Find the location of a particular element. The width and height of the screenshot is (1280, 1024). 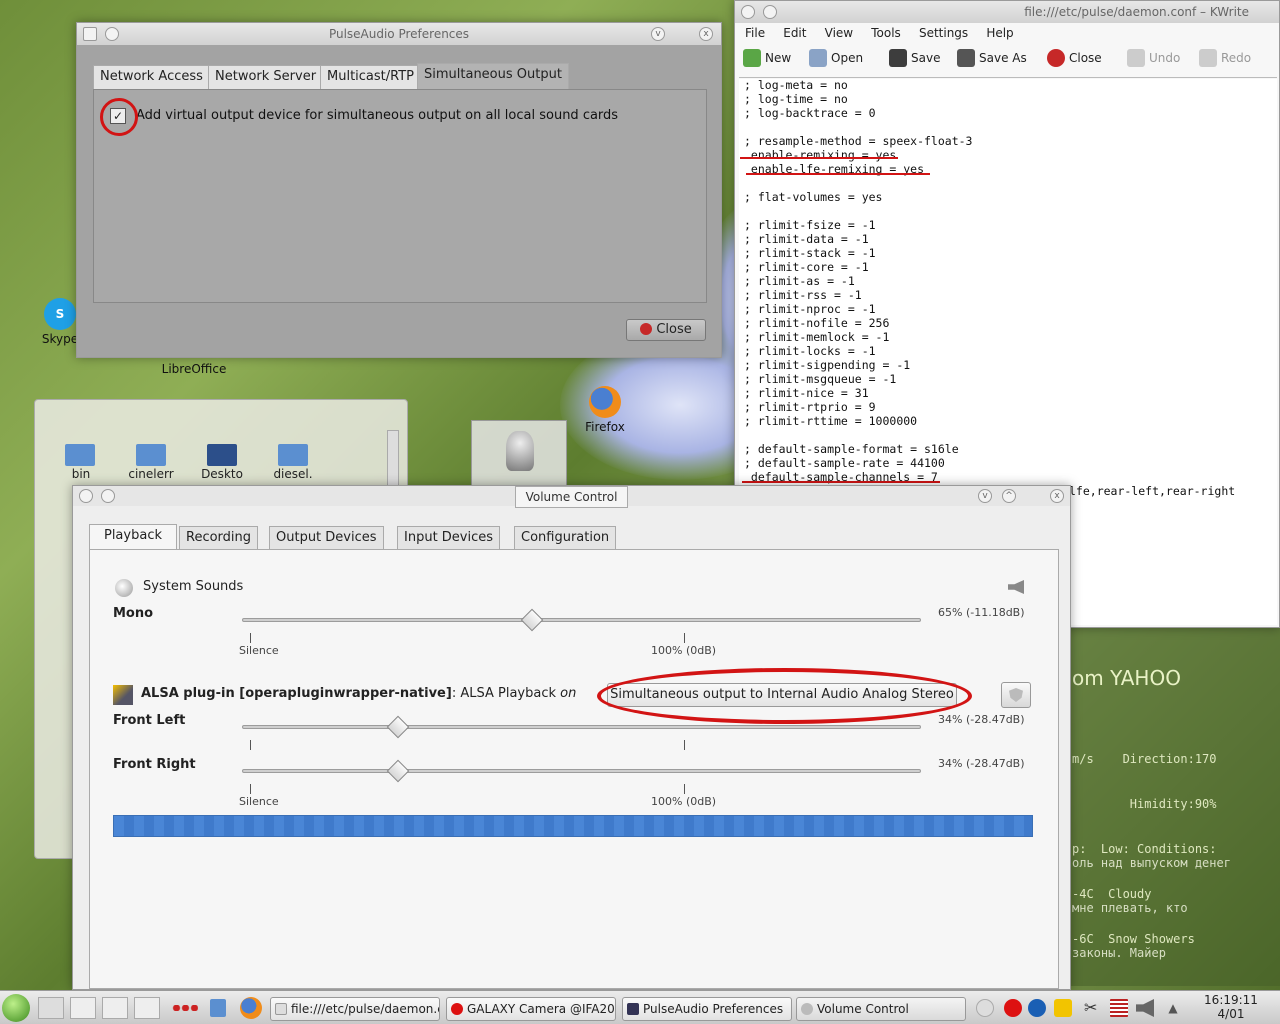

vc-titlebar: Volume Control v ^ x is located at coordinates (571, 497).